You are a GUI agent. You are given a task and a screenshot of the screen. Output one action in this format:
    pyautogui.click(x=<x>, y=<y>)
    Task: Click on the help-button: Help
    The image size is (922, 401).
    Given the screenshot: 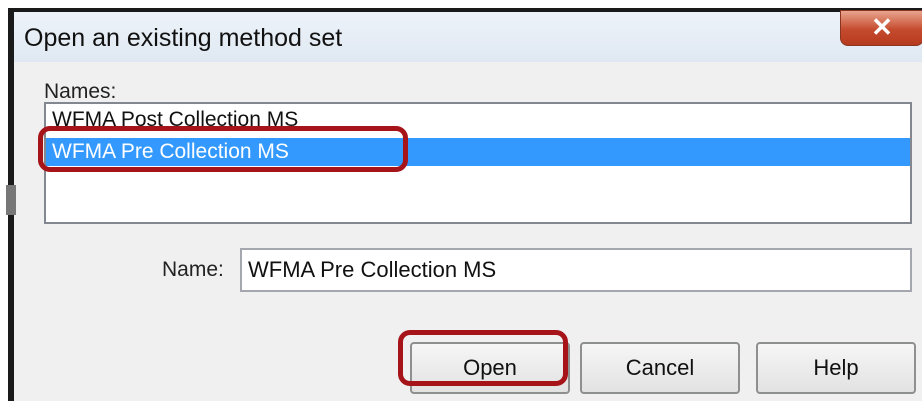 What is the action you would take?
    pyautogui.click(x=836, y=368)
    